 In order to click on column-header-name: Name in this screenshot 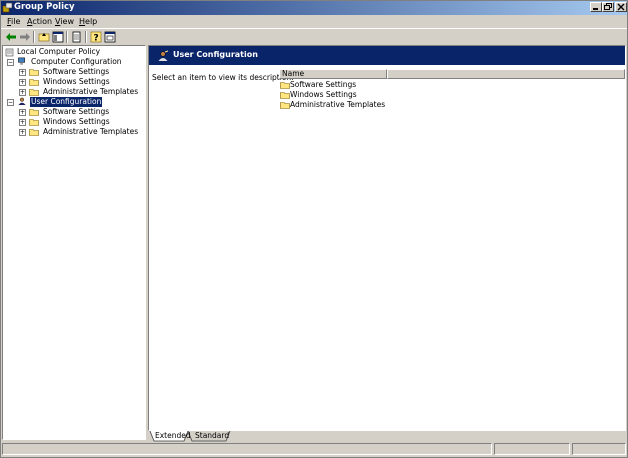, I will do `click(333, 74)`.